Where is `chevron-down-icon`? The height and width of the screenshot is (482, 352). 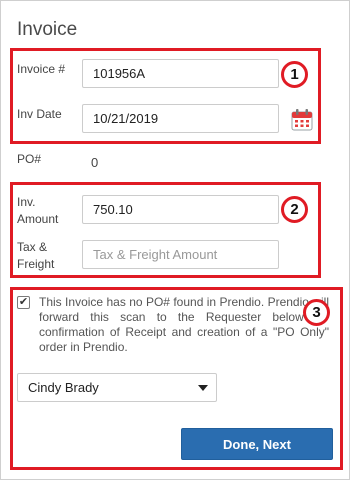 chevron-down-icon is located at coordinates (203, 388).